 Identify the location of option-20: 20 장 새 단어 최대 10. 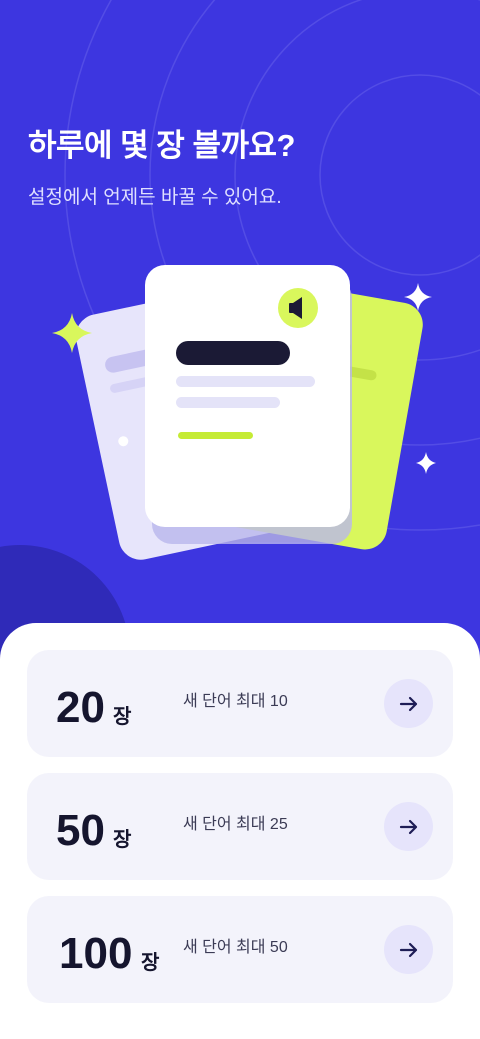
(240, 703).